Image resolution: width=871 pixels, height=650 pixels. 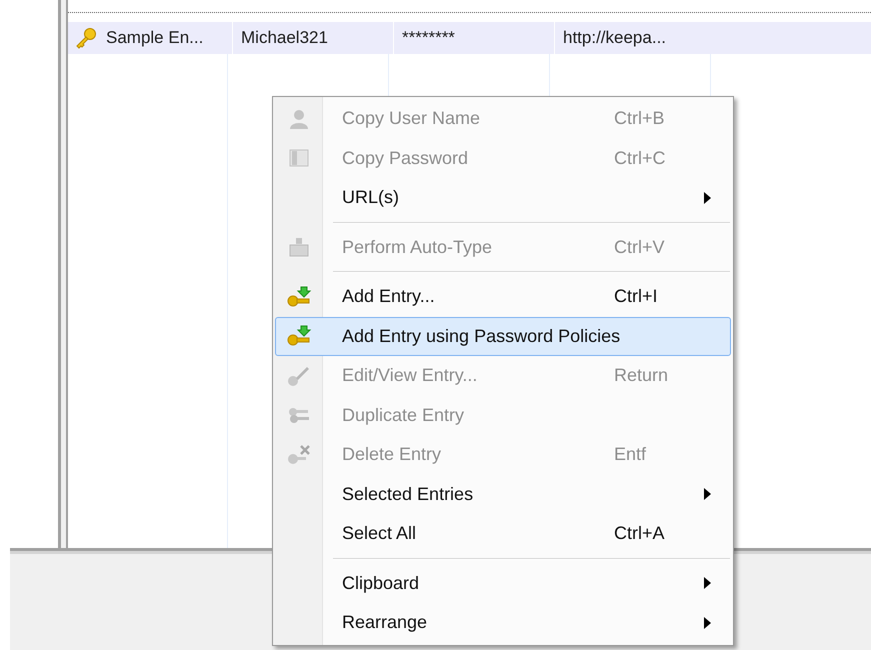 What do you see at coordinates (503, 336) in the screenshot?
I see `menu-item: Add Entry using Password Policies` at bounding box center [503, 336].